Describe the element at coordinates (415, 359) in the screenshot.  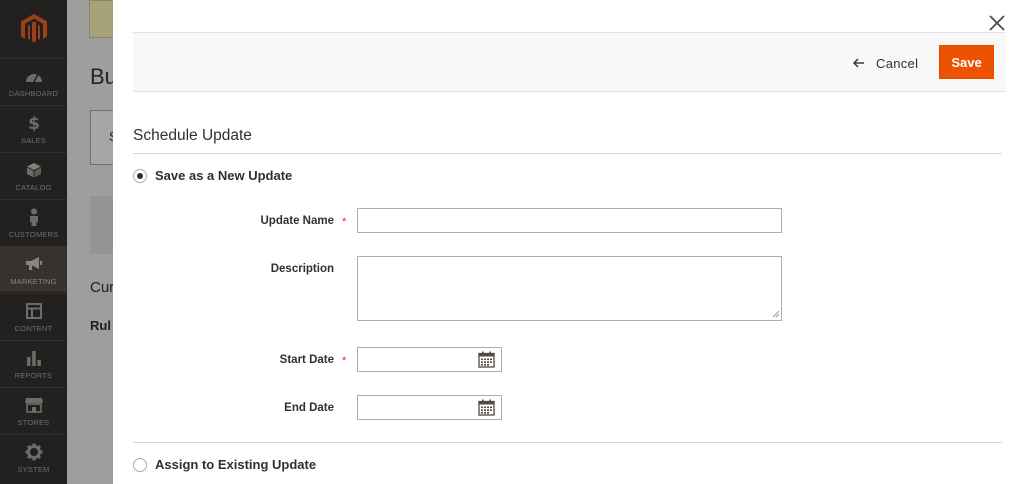
I see `start-date-input` at that location.